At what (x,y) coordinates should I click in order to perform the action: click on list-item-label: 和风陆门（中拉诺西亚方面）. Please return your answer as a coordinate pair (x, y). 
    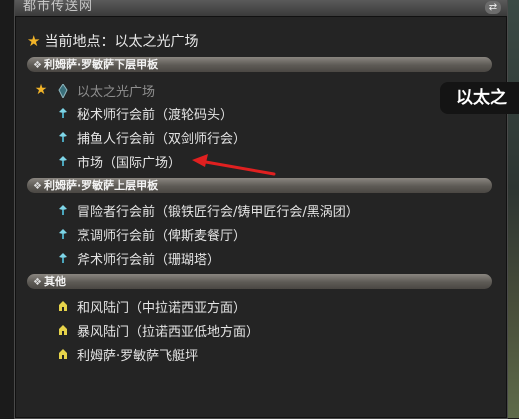
    Looking at the image, I should click on (162, 308).